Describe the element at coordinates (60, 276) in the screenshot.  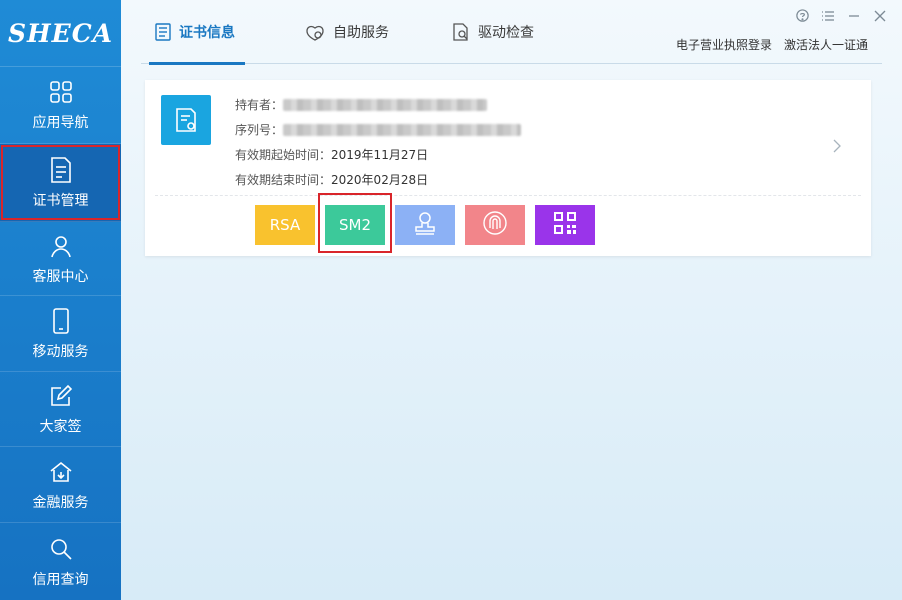
I see `sidebar-item-label: 客服中心` at that location.